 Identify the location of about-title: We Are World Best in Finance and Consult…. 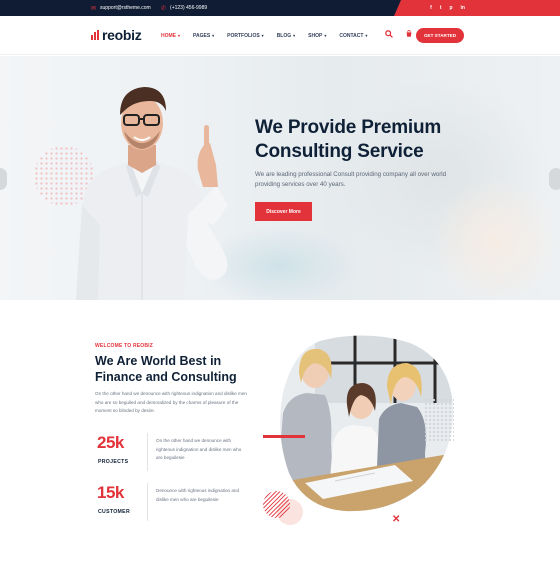
(166, 369).